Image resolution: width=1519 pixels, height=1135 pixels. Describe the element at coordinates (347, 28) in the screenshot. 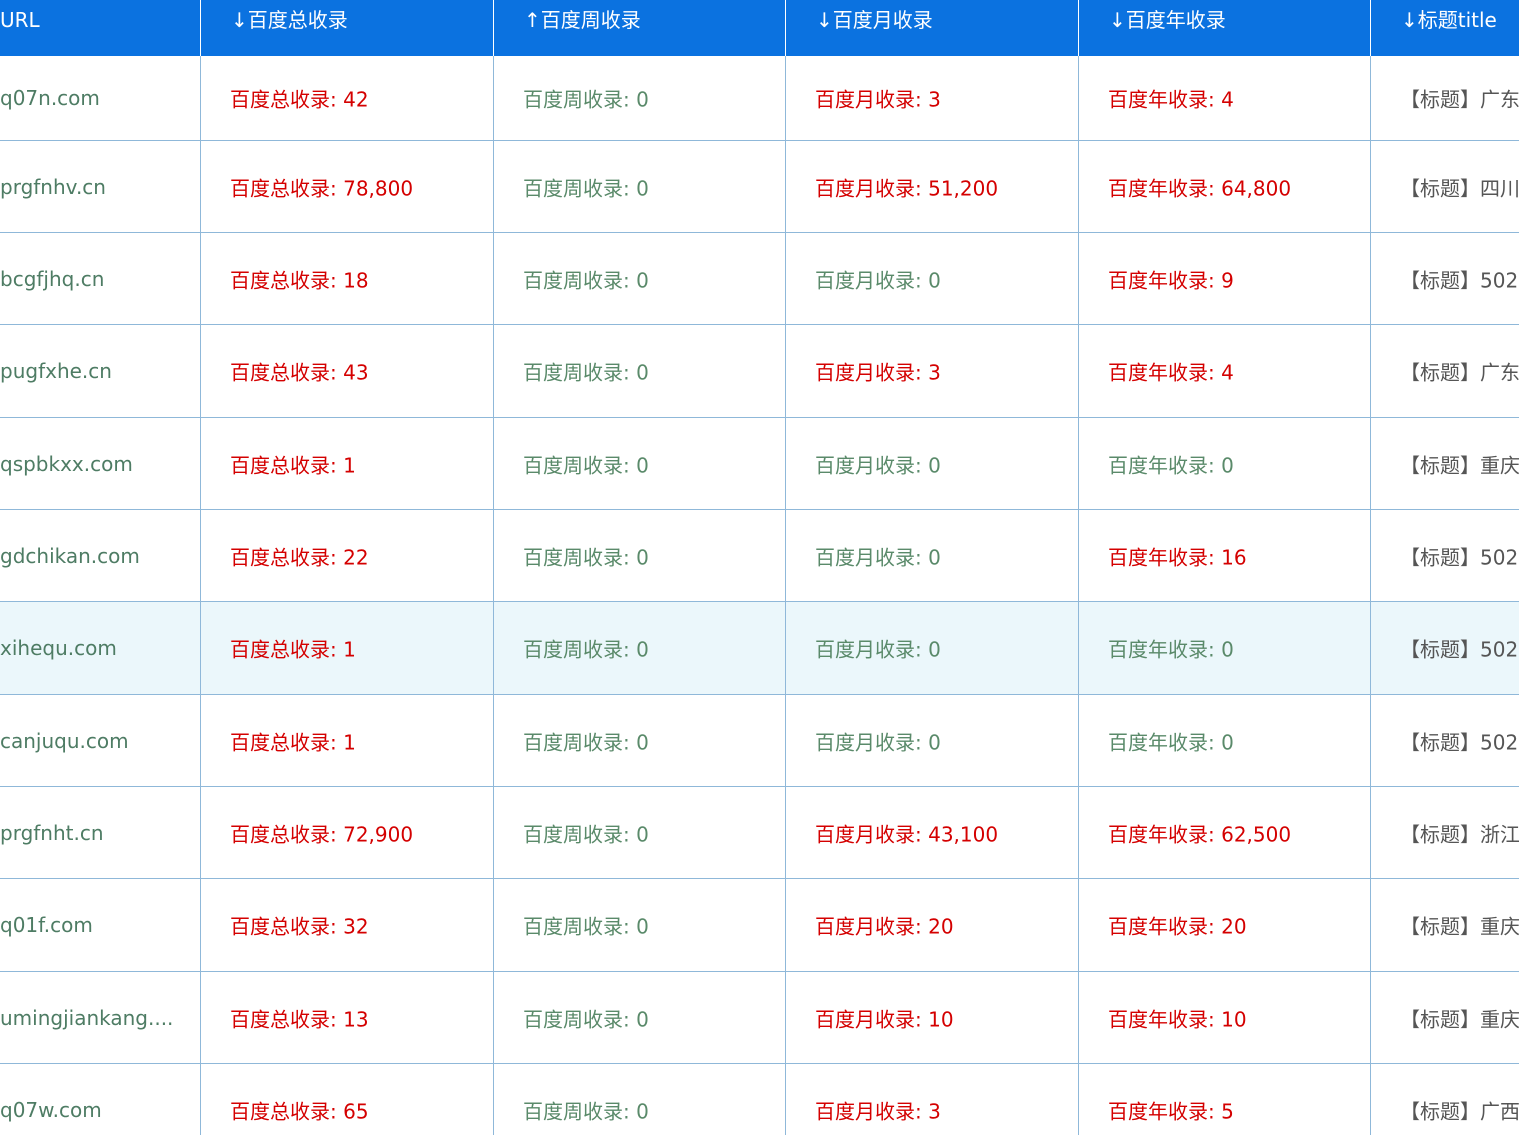

I see `col-header-total: ↓百度总收录` at that location.